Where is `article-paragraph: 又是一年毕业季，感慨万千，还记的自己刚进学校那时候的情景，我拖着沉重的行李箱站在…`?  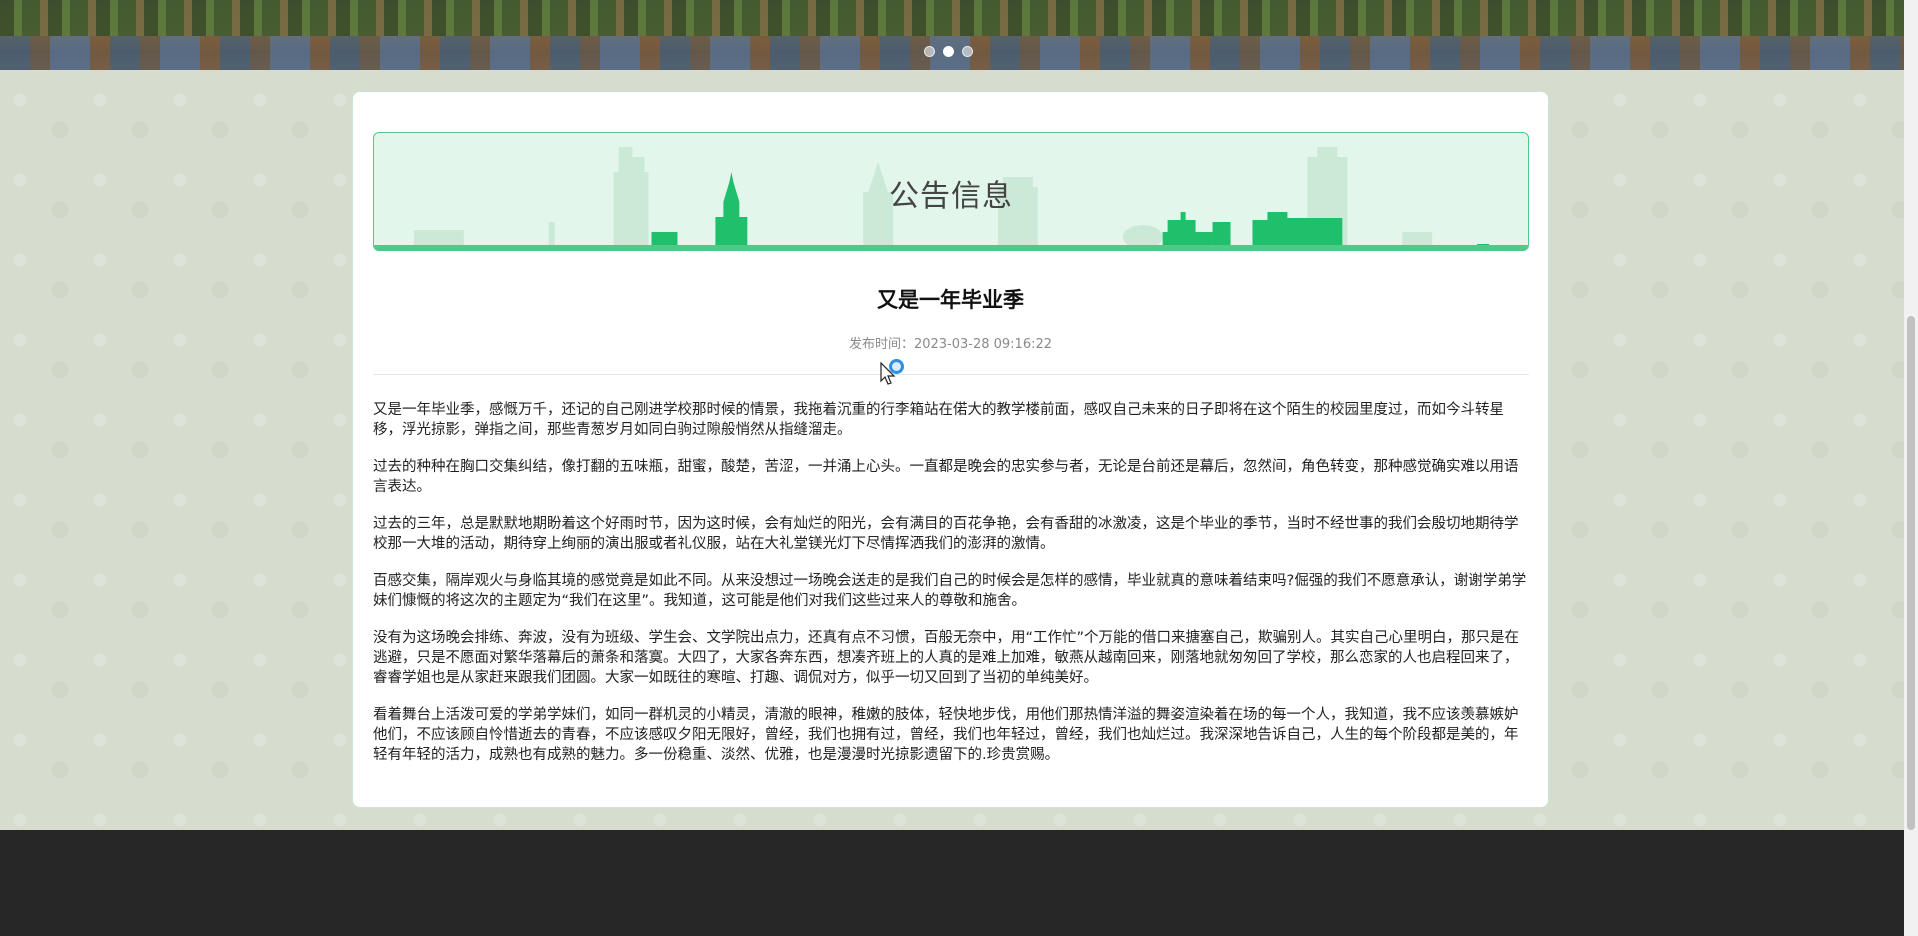 article-paragraph: 又是一年毕业季，感慨万千，还记的自己刚进学校那时候的情景，我拖着沉重的行李箱站在… is located at coordinates (938, 420).